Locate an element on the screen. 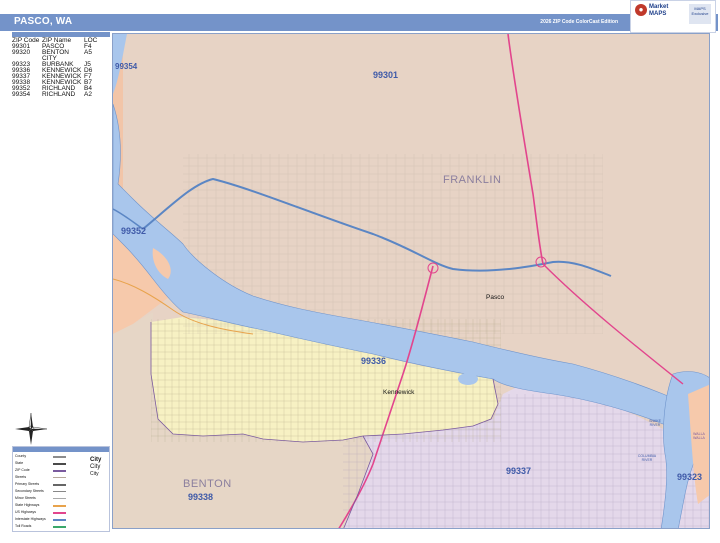 This screenshot has width=720, height=543. logo-badge: MAPS Exclusive is located at coordinates (700, 14).